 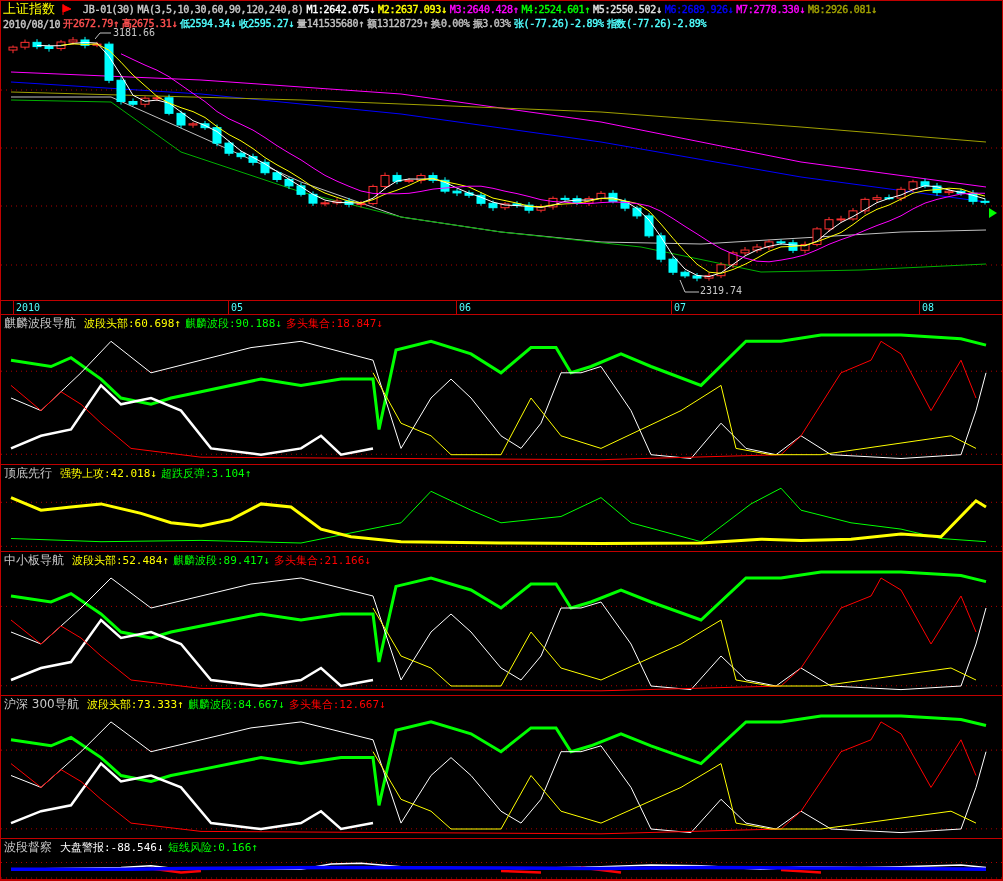 I want to click on indicator-title: 中小板导航, so click(x=34, y=560).